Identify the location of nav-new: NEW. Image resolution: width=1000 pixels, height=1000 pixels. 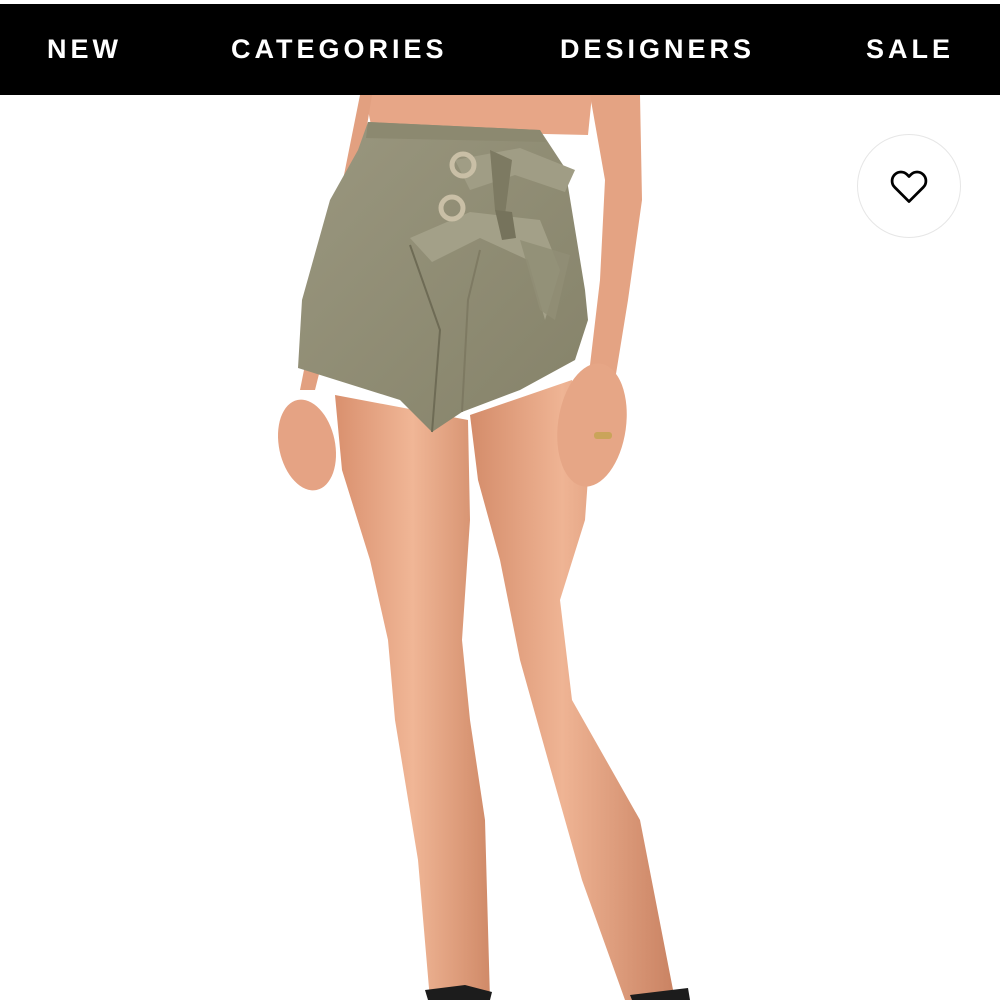
(84, 49).